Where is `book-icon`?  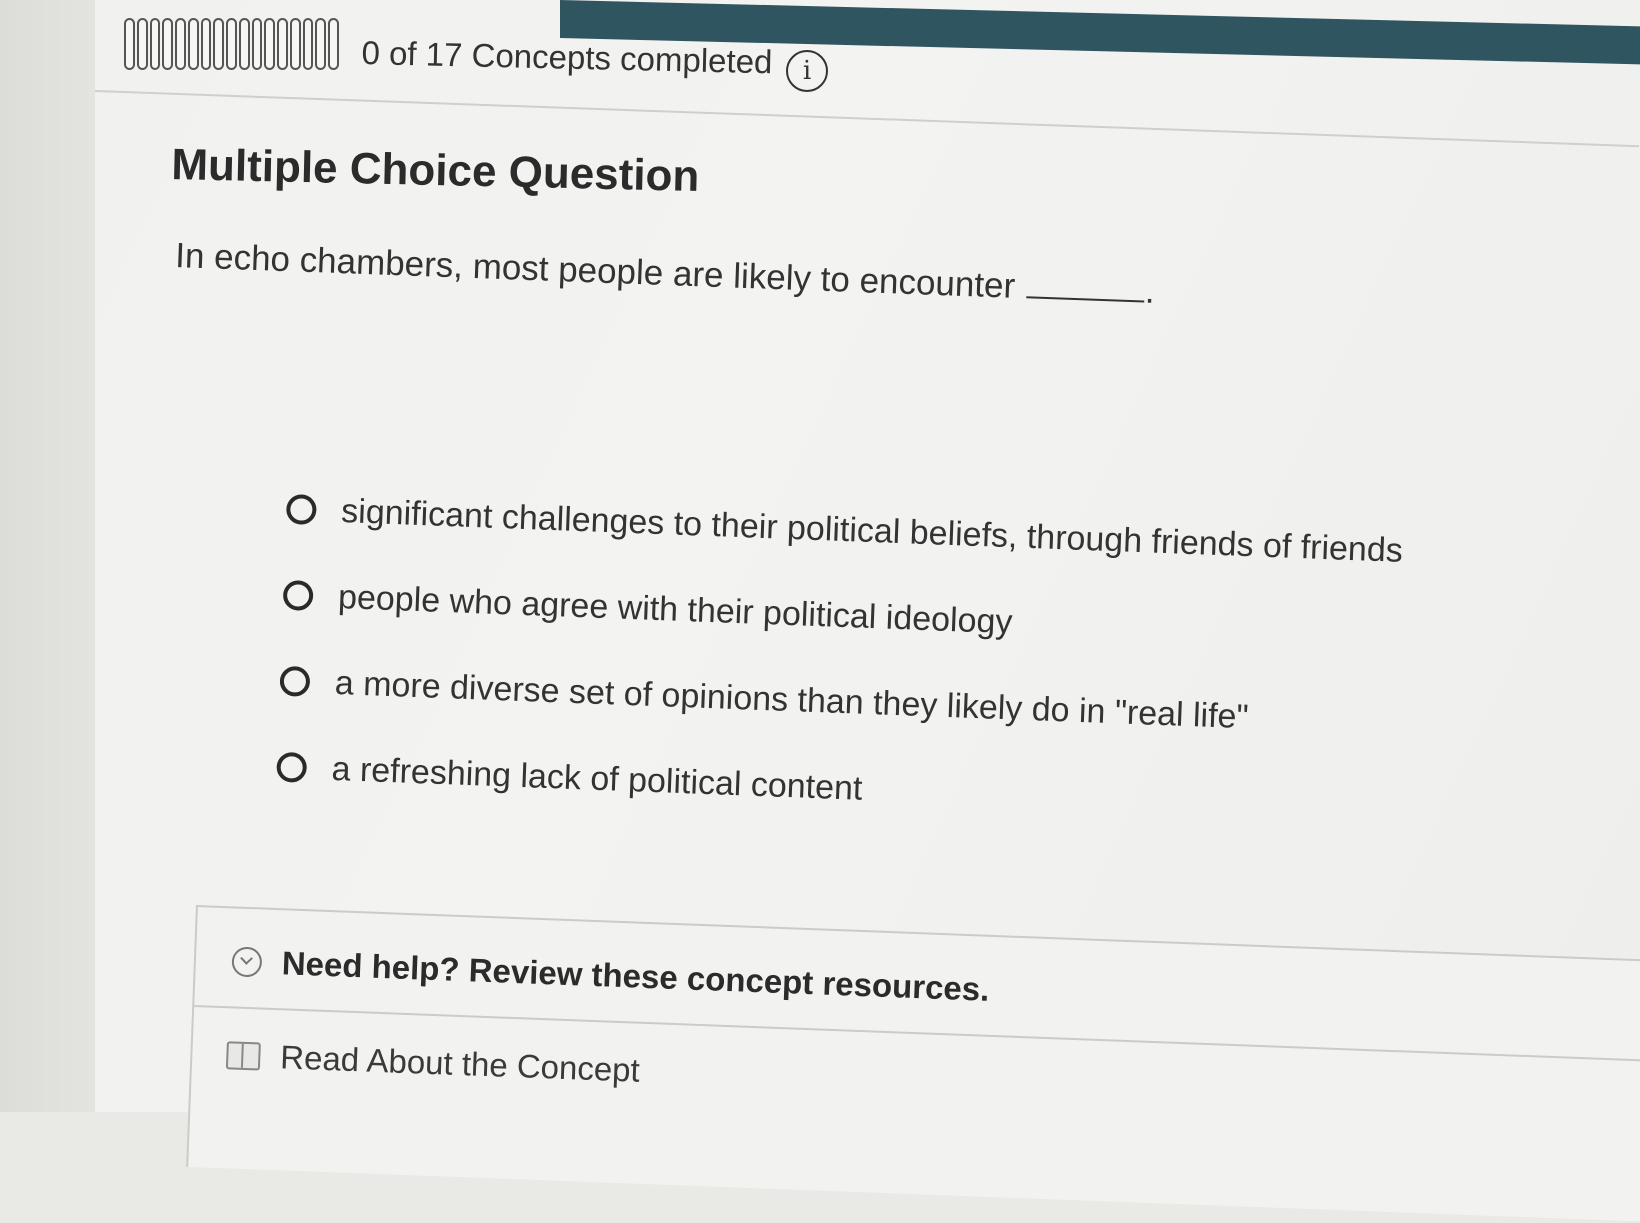 book-icon is located at coordinates (243, 1056).